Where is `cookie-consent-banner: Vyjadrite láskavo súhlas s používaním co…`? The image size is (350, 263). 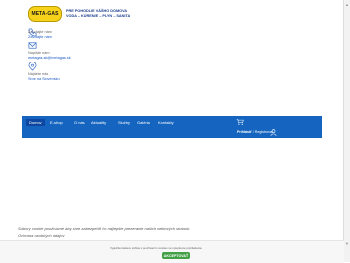
cookie-consent-banner: Vyjadrite láskavo súhlas s používaním co… is located at coordinates (172, 251).